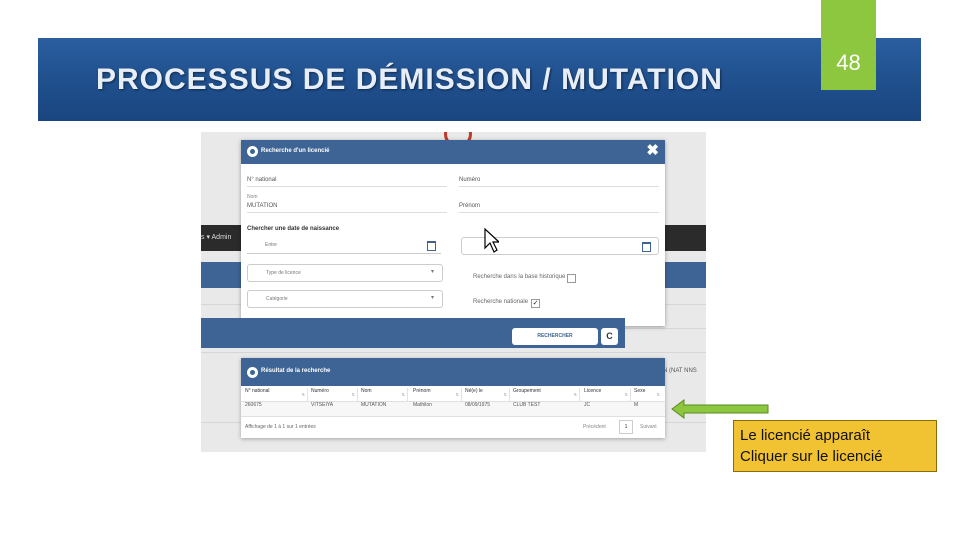  What do you see at coordinates (680, 371) in the screenshot?
I see `background-side-text: N (NAT NNS` at bounding box center [680, 371].